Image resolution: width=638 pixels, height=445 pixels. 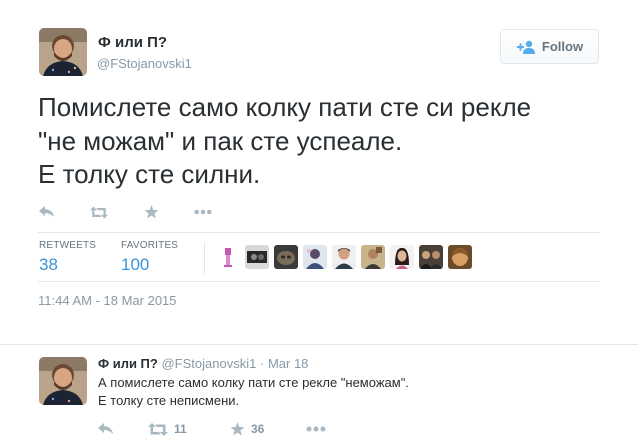 I want to click on reply-retweet-count: 11, so click(x=180, y=429).